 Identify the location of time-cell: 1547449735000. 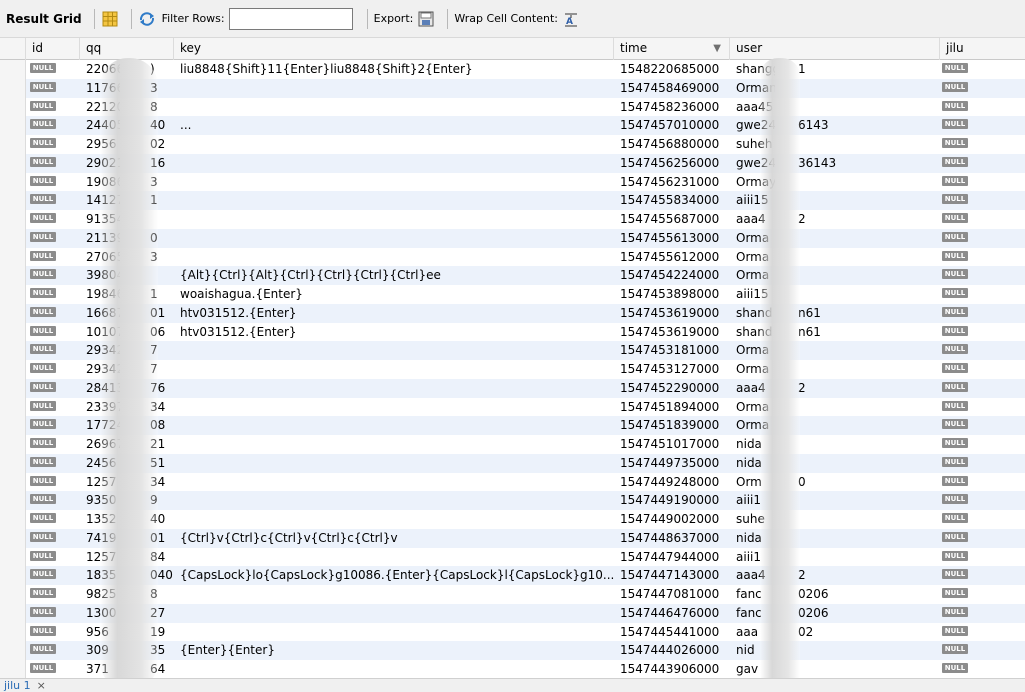
(672, 463).